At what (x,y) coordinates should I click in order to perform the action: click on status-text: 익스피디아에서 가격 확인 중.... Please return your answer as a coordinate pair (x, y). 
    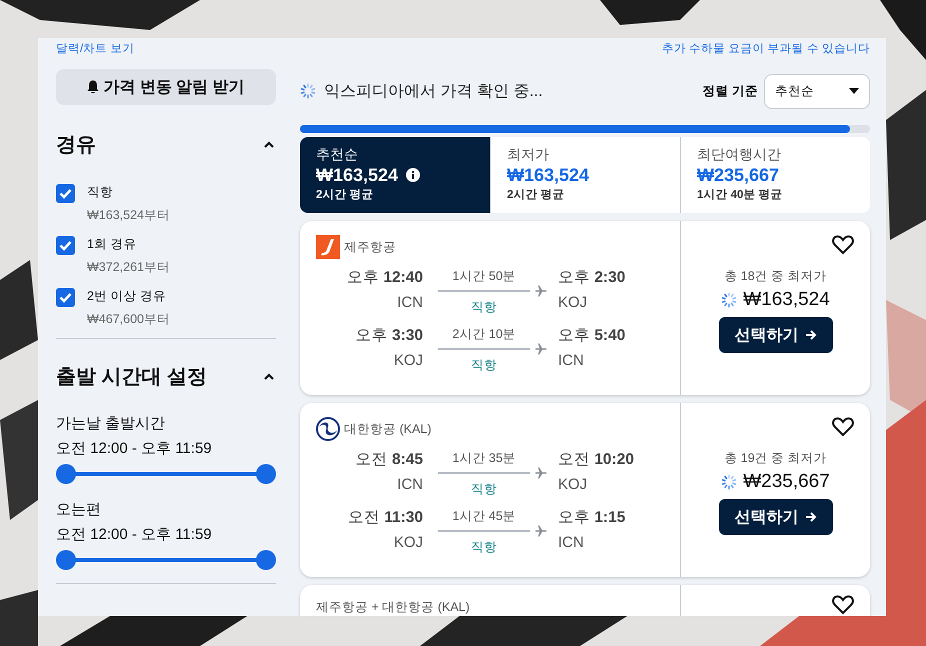
    Looking at the image, I should click on (433, 92).